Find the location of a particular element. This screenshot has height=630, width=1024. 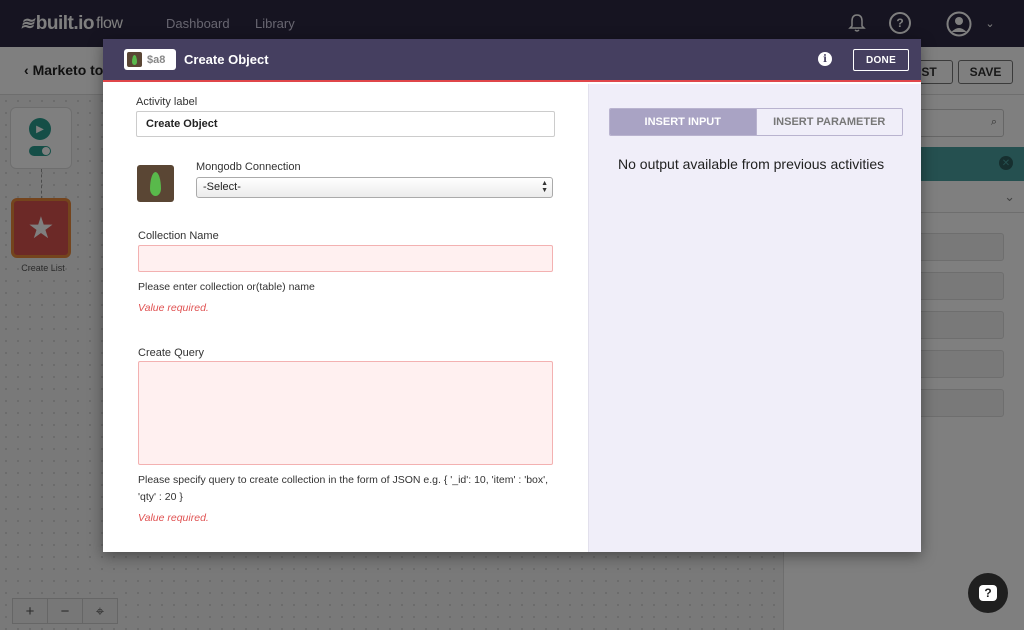

create-query-textarea is located at coordinates (345, 413).